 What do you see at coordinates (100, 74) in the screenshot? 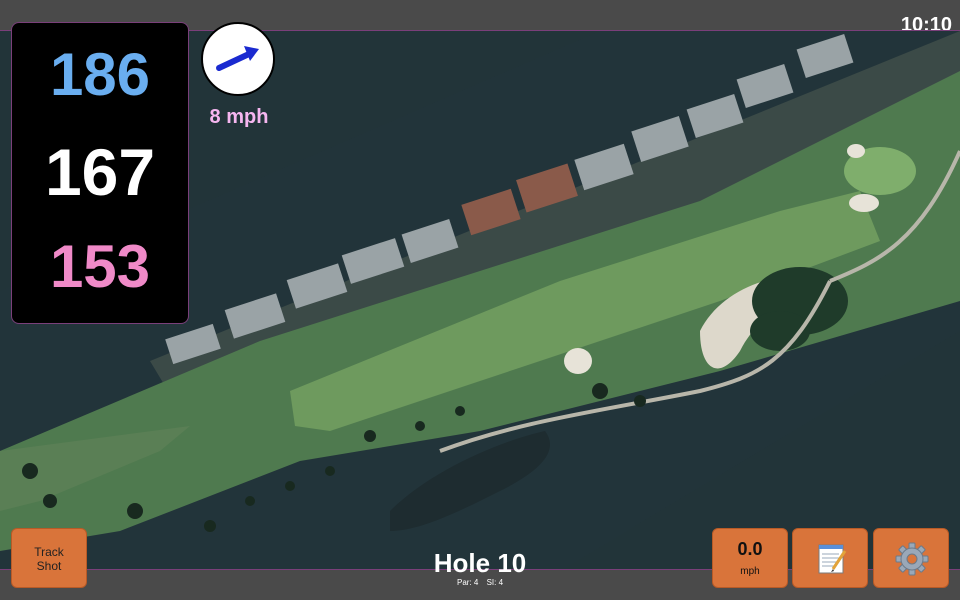
I see `back-distance: 186` at bounding box center [100, 74].